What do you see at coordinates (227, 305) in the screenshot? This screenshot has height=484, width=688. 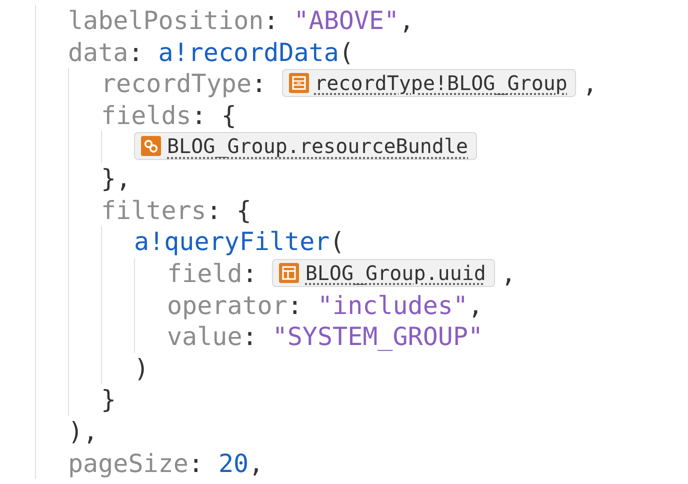 I see `property-name: operator` at bounding box center [227, 305].